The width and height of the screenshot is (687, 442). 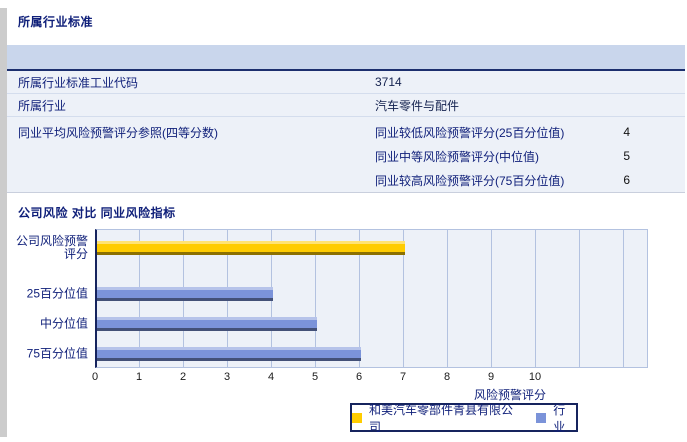 What do you see at coordinates (359, 377) in the screenshot?
I see `x-axis-tick: 6` at bounding box center [359, 377].